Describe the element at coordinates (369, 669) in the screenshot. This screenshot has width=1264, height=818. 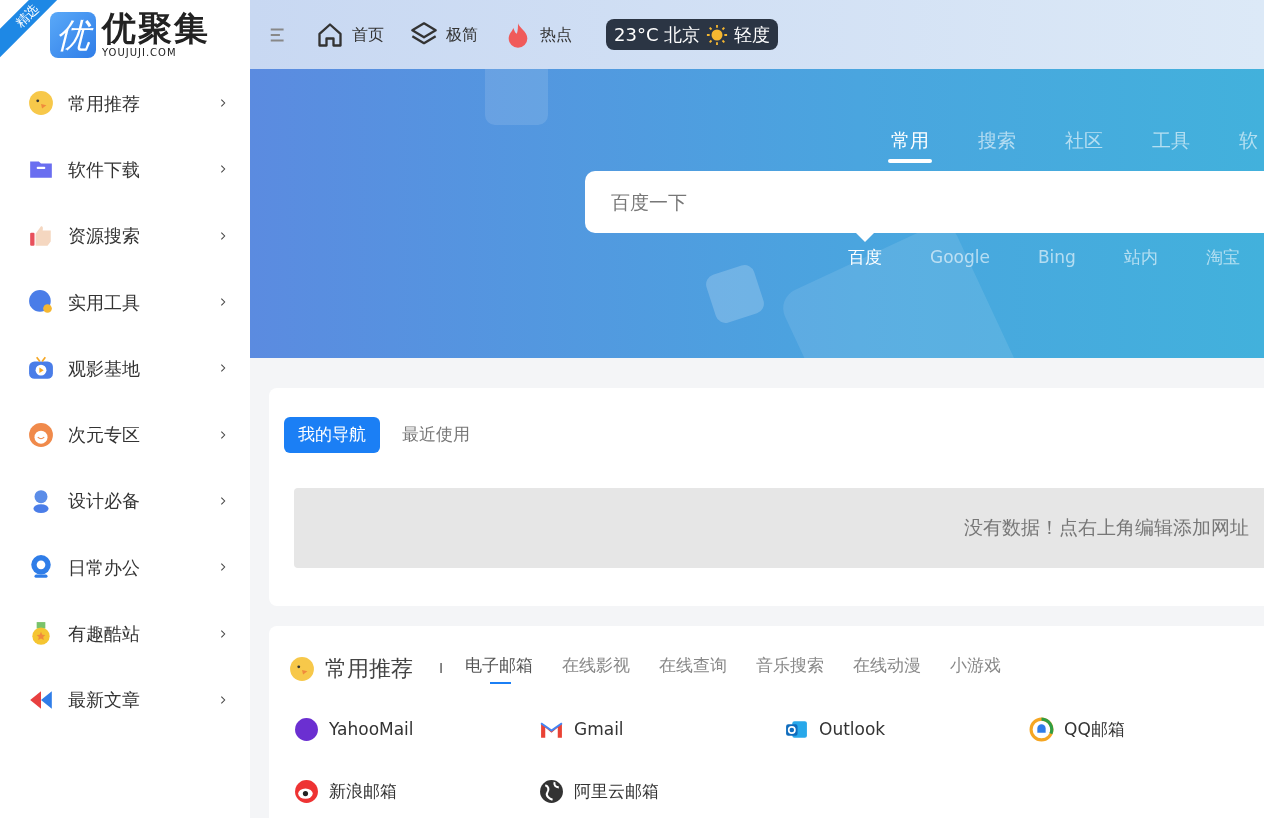
I see `section-title: 常用推荐` at that location.